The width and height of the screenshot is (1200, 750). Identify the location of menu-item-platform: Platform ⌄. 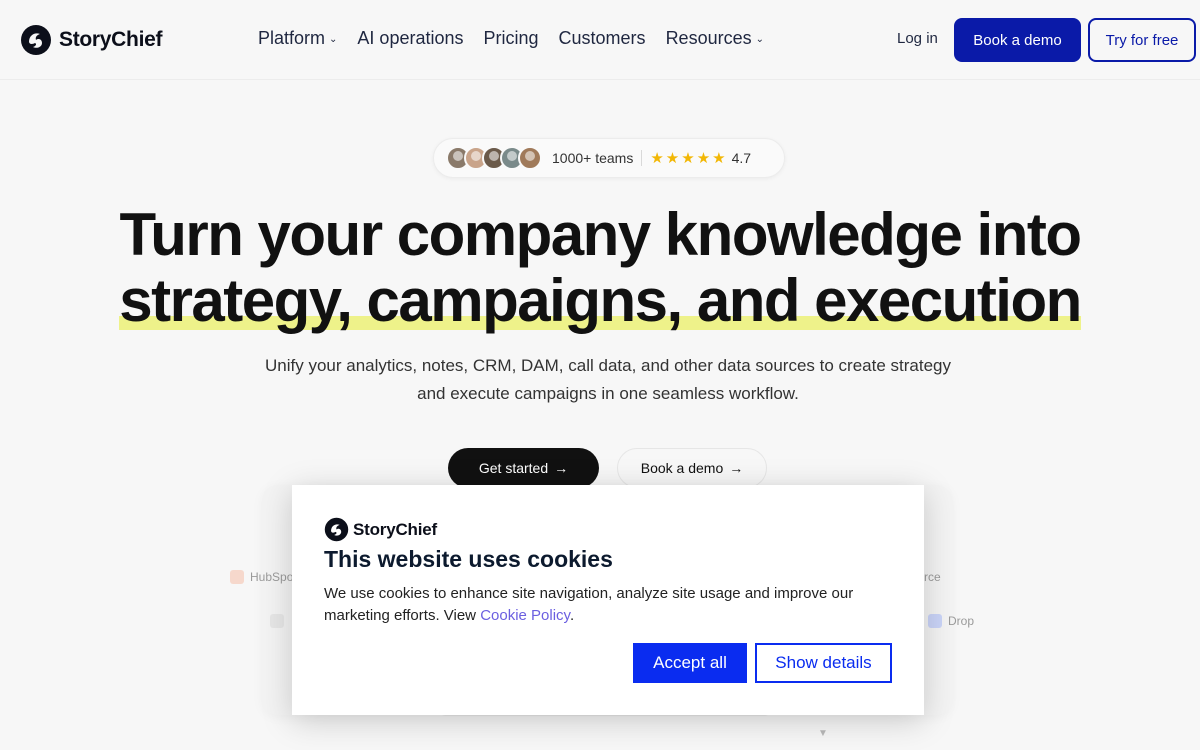
(297, 38).